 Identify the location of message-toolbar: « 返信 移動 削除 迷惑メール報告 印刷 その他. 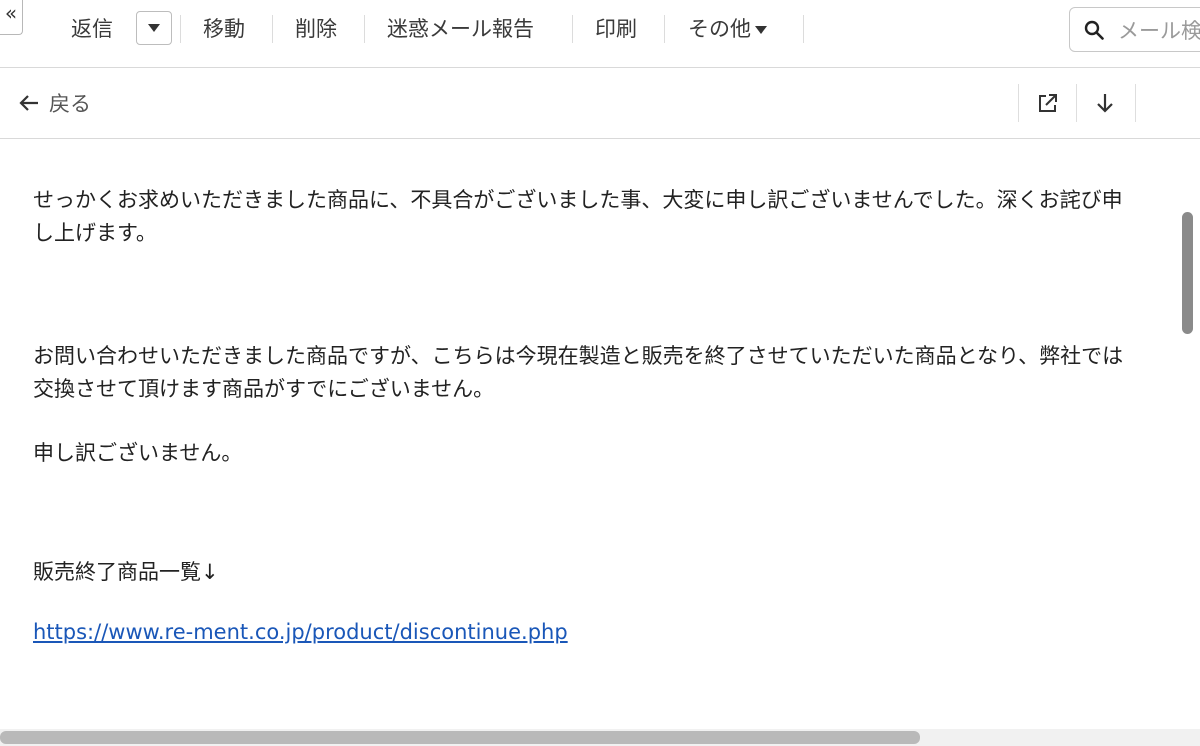
(600, 34).